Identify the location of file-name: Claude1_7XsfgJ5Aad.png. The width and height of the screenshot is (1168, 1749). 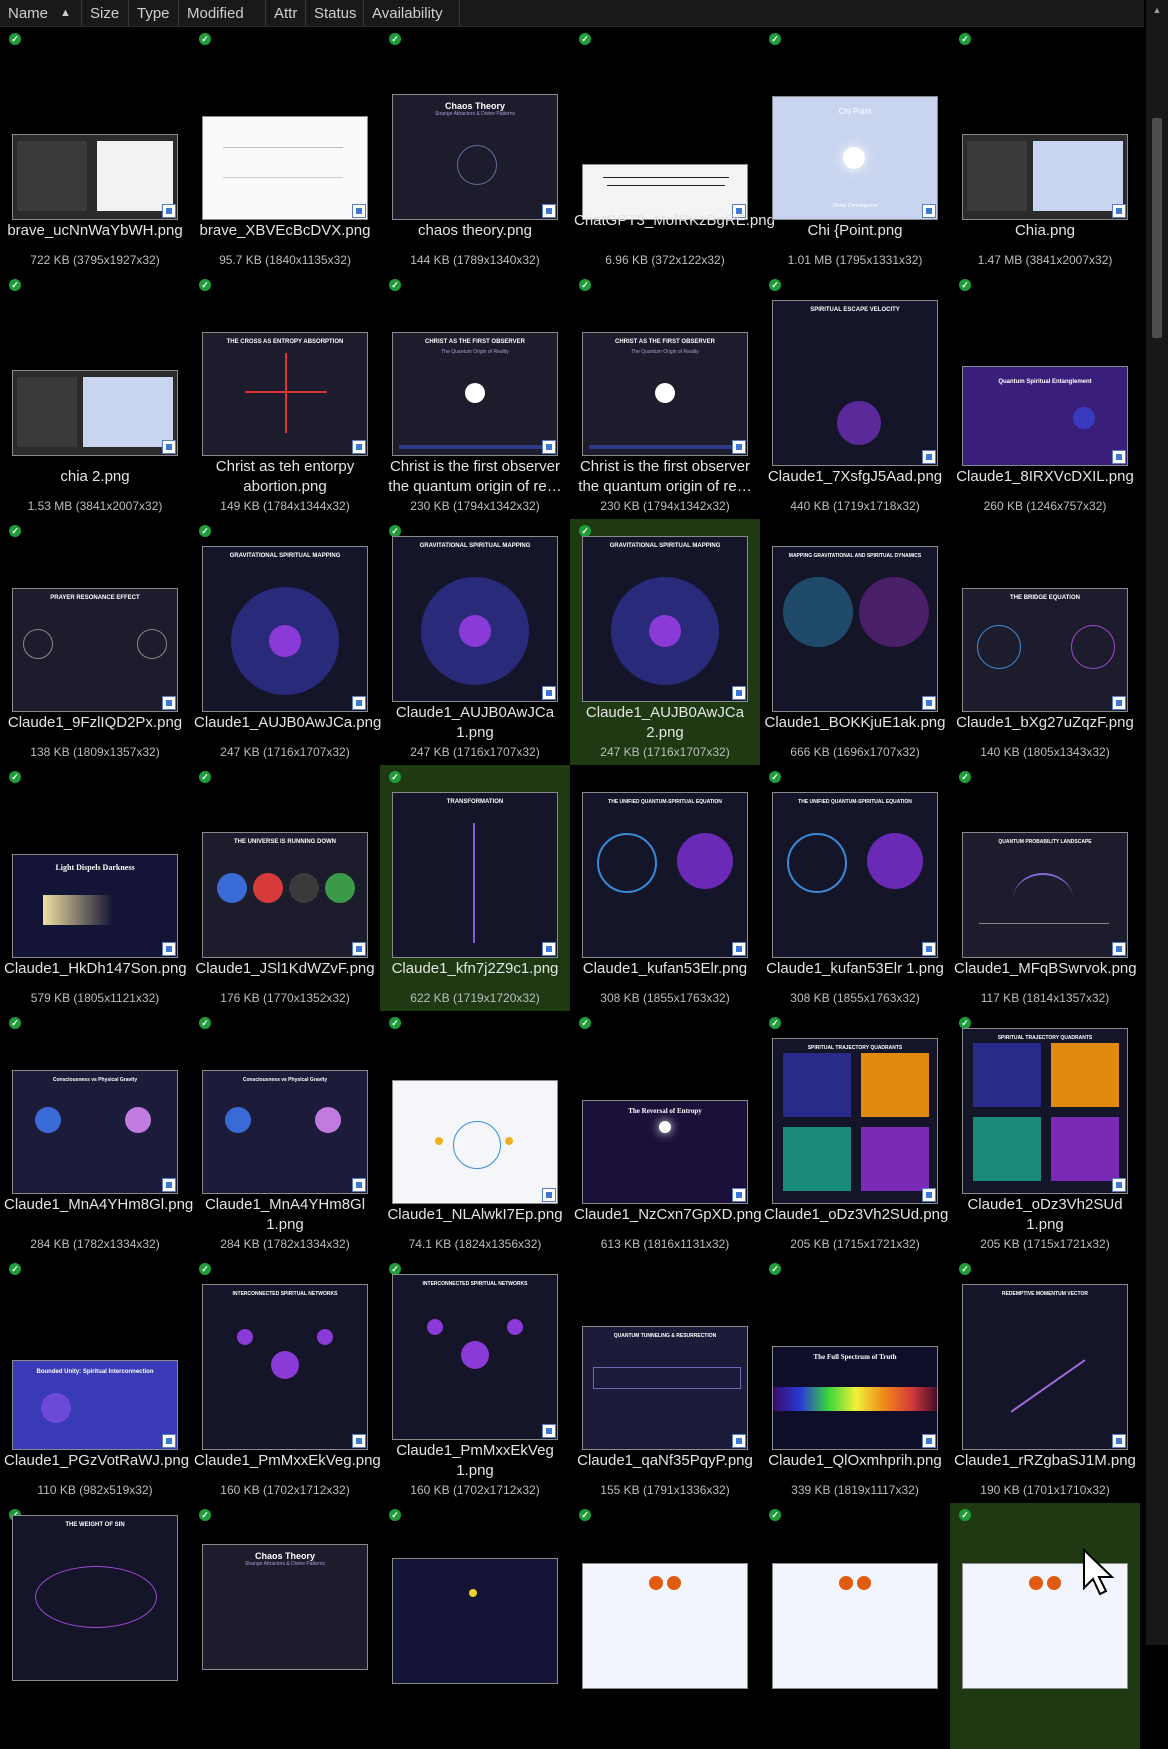
(855, 476).